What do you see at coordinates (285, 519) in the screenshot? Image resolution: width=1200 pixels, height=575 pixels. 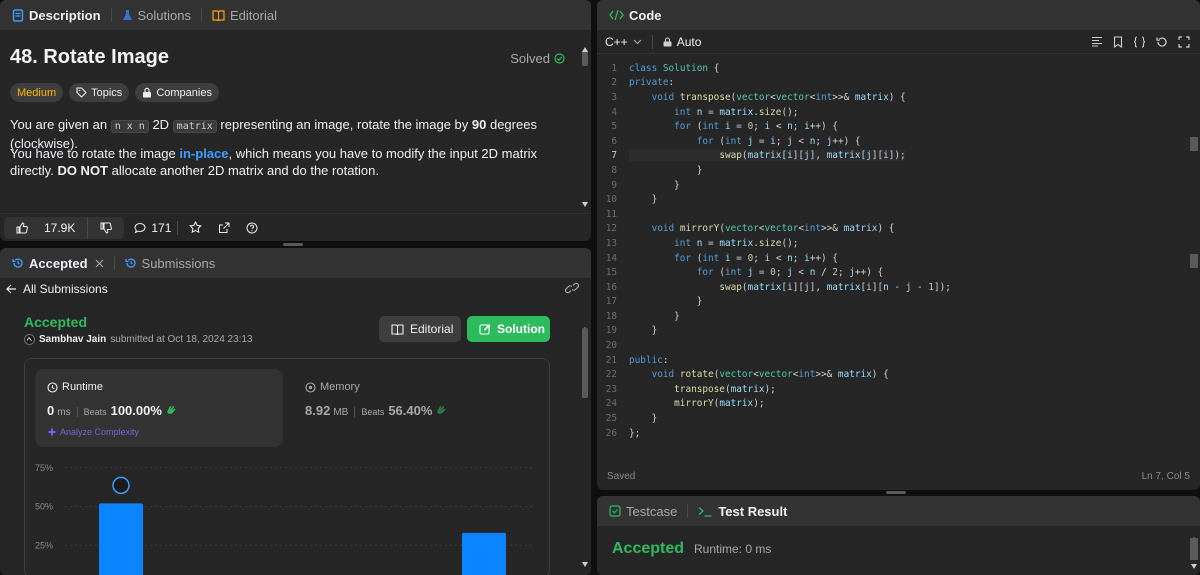 I see `runtime-distribution-chart: 75% 50% 25%` at bounding box center [285, 519].